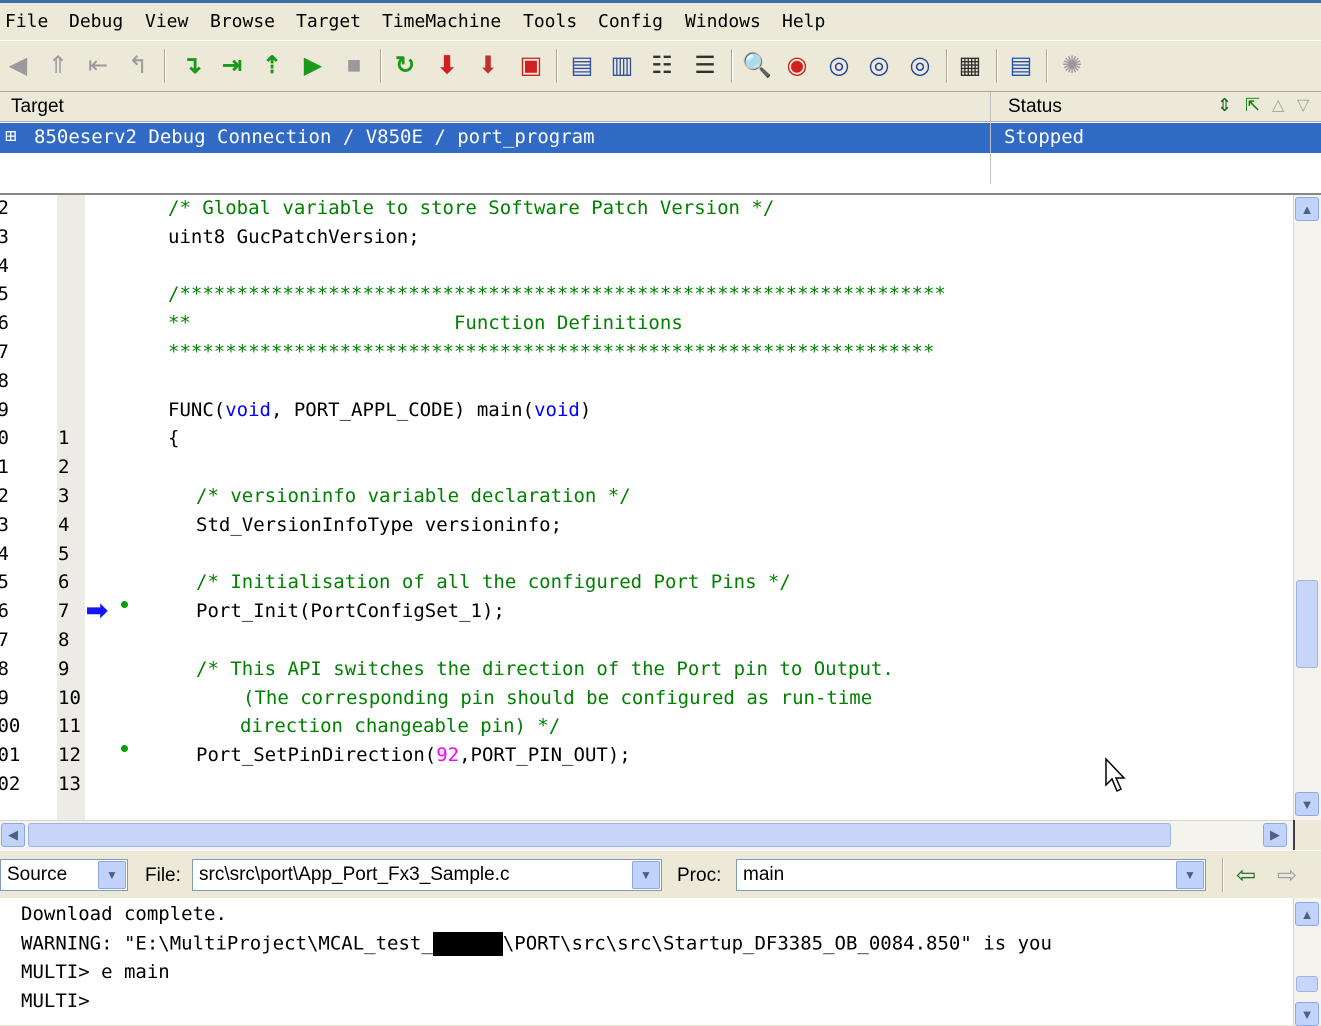  I want to click on file-select: src\src\port\App_Port_Fx3_Sample.c ▼, so click(427, 875).